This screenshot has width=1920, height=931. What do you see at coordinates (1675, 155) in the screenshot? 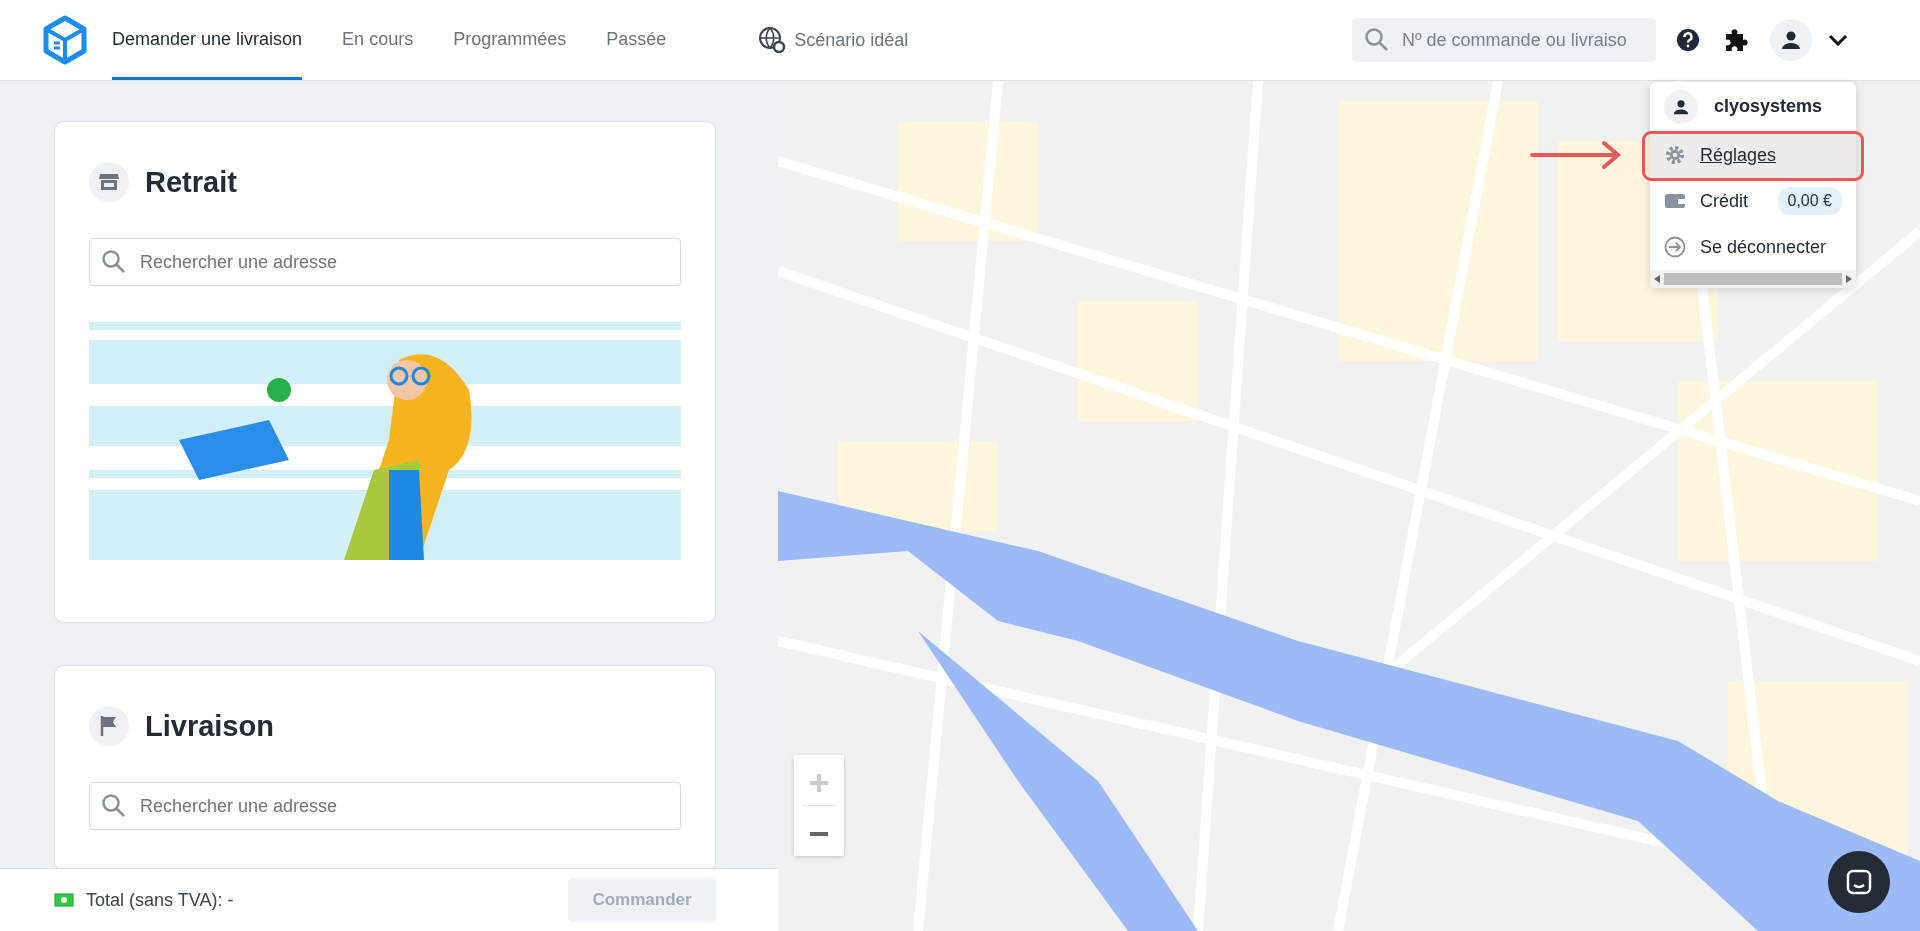
I see `gear-icon` at bounding box center [1675, 155].